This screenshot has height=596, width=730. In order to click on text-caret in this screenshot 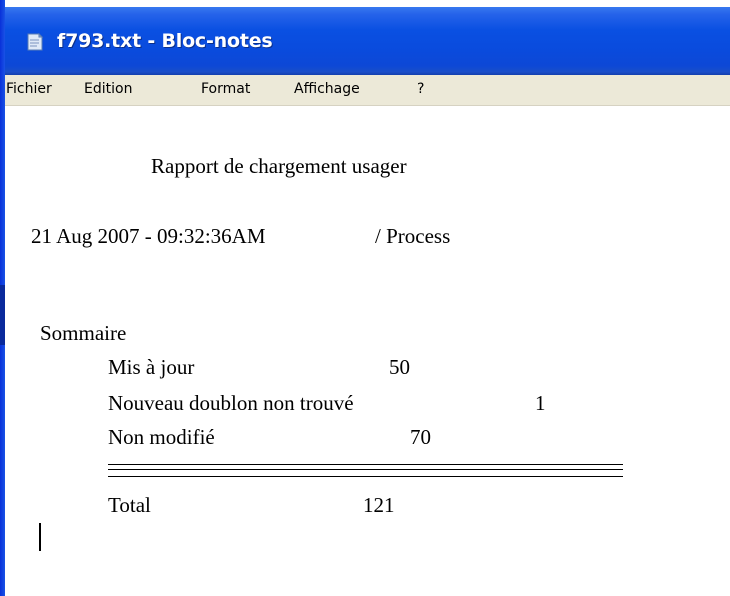, I will do `click(40, 537)`.